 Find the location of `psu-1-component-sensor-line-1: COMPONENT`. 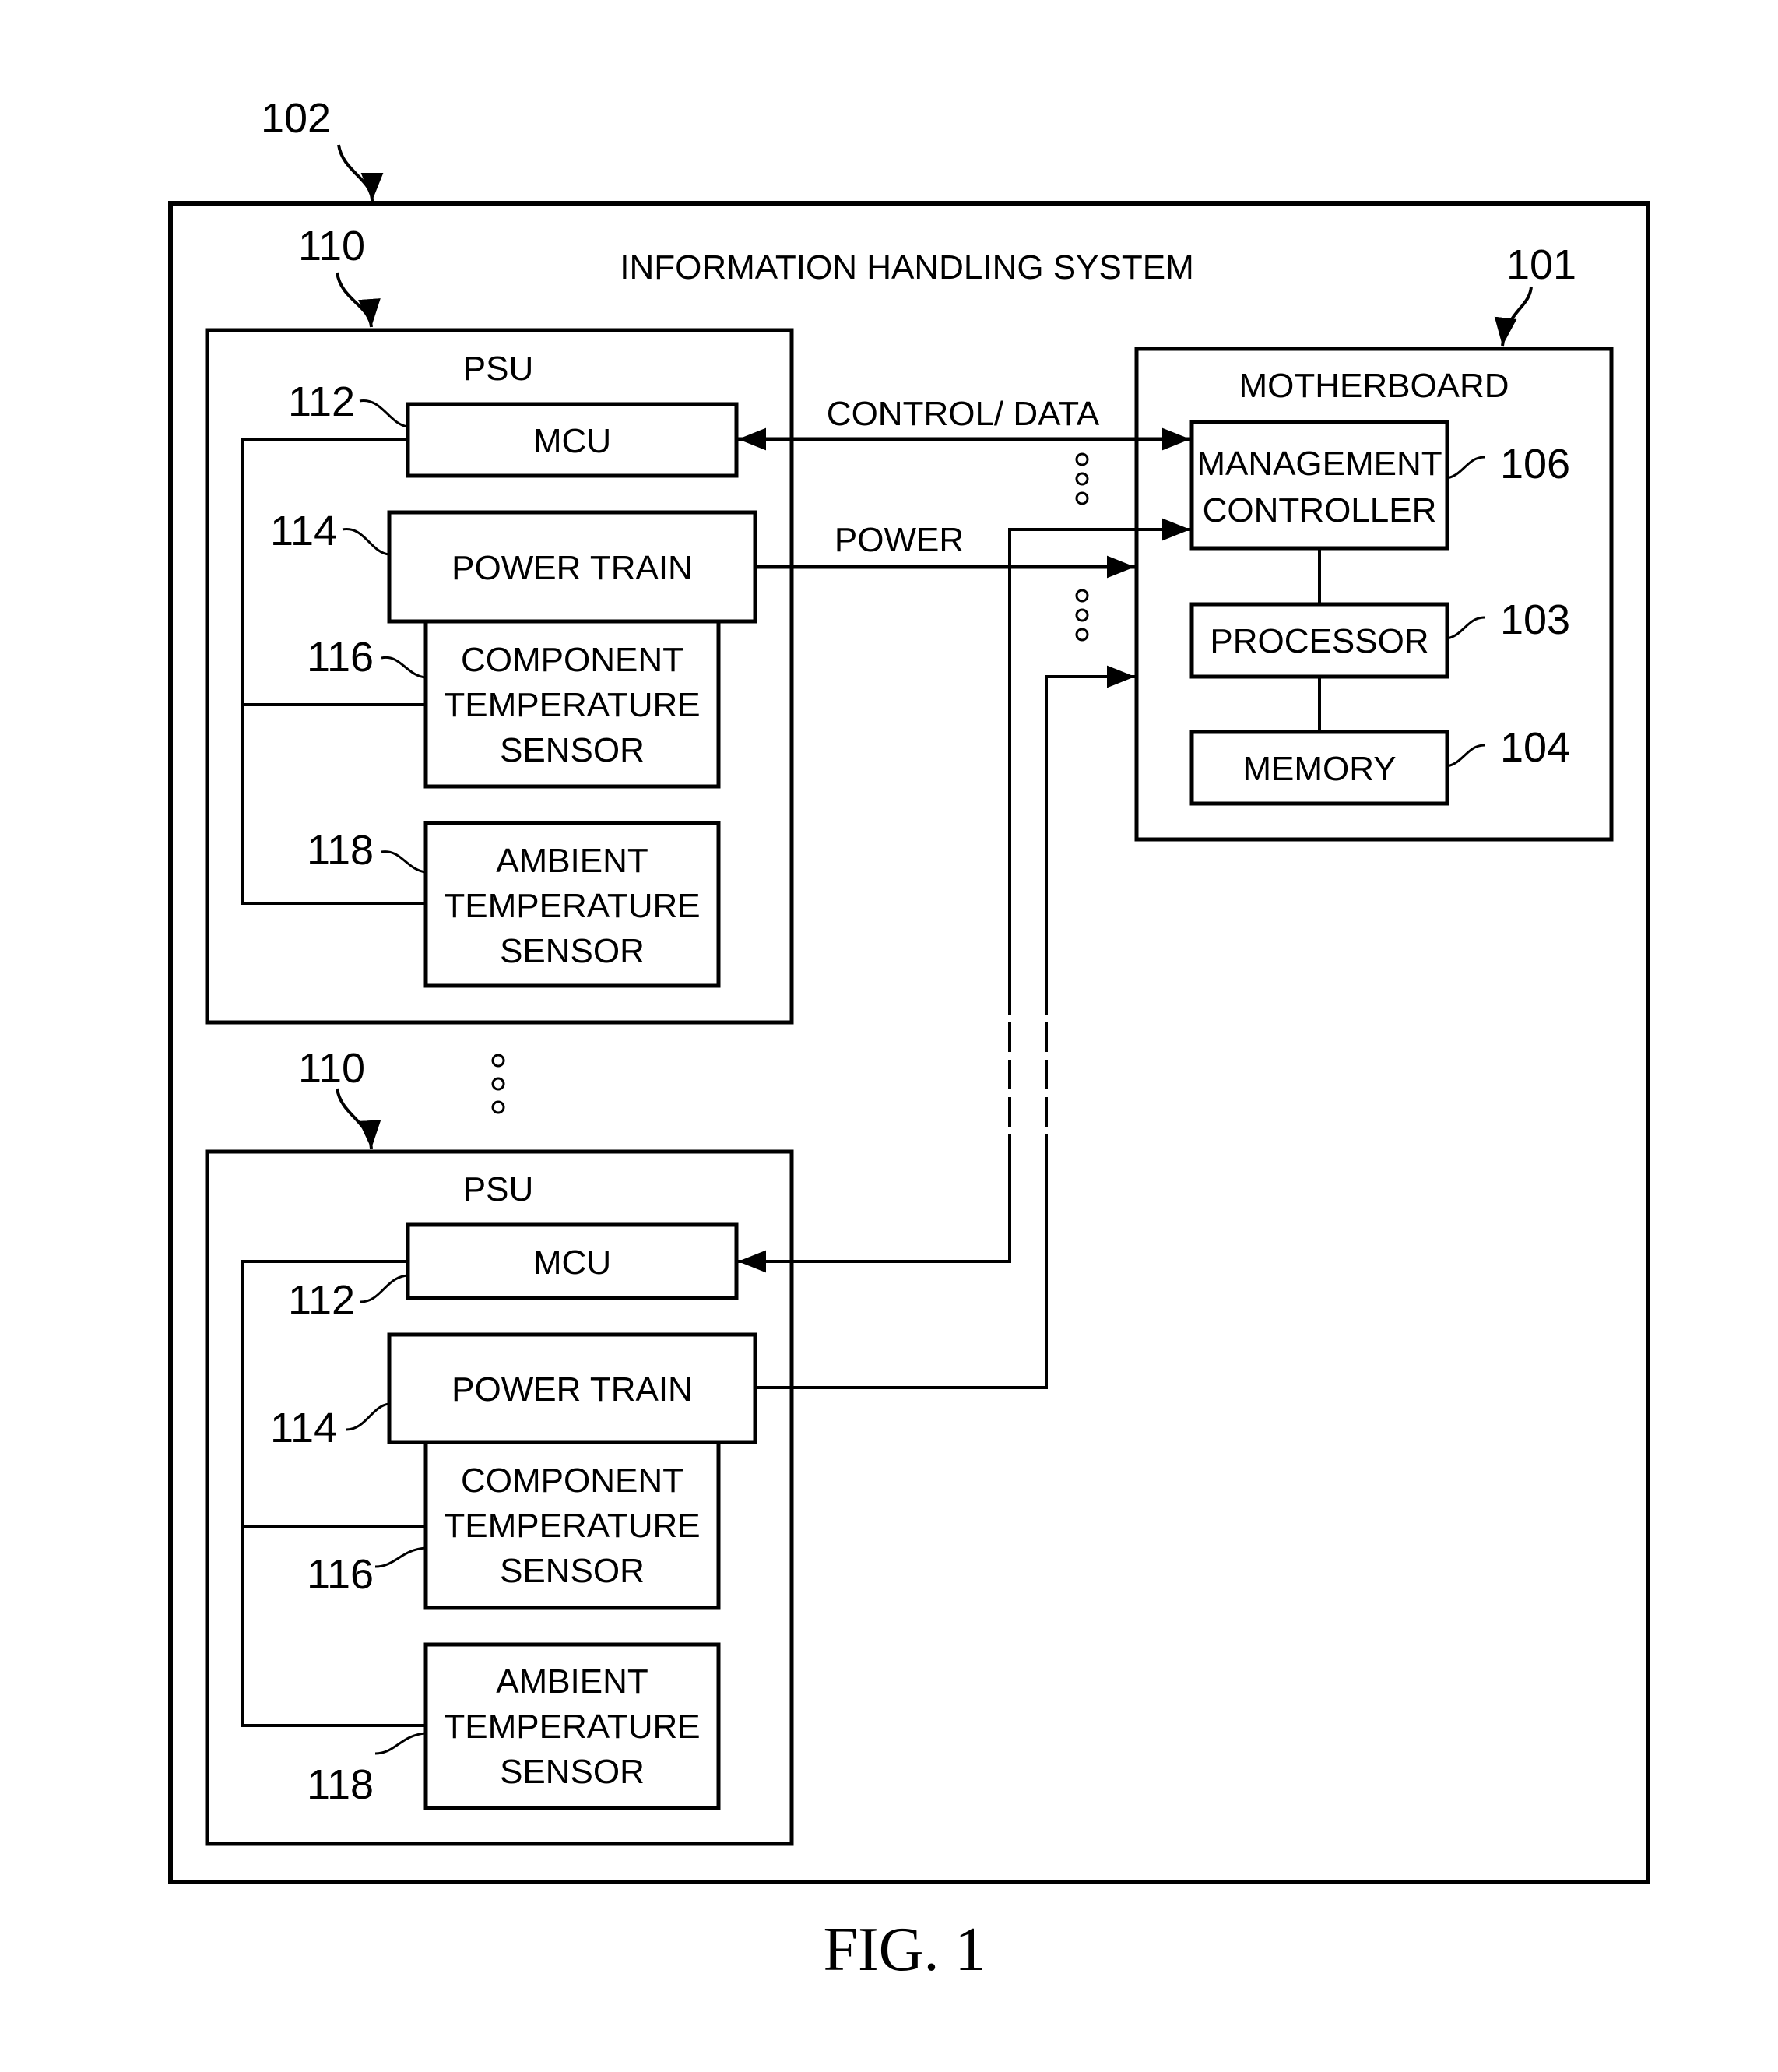

psu-1-component-sensor-line-1: COMPONENT is located at coordinates (572, 660).